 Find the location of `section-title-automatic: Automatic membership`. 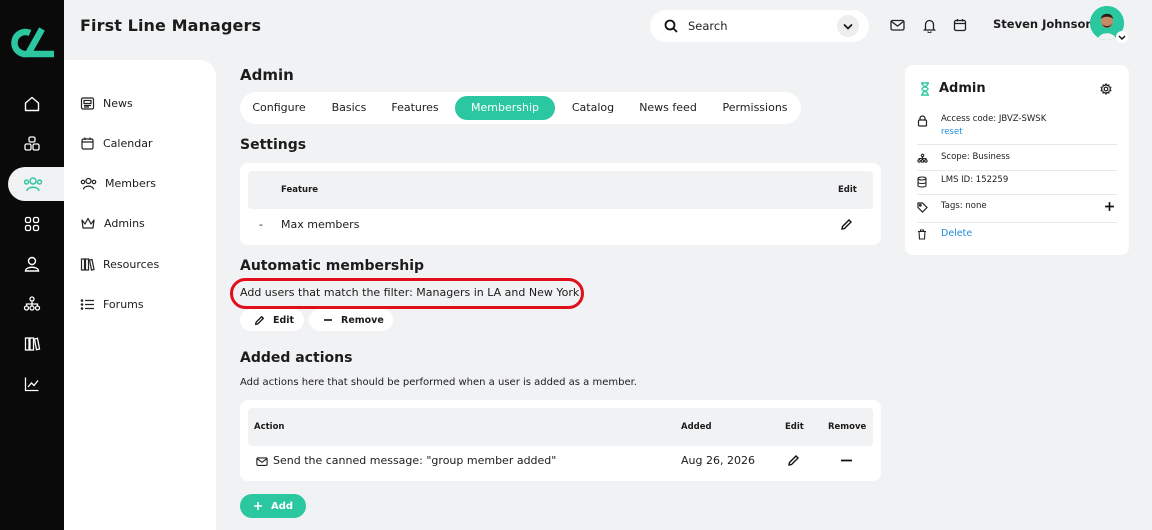

section-title-automatic: Automatic membership is located at coordinates (332, 266).